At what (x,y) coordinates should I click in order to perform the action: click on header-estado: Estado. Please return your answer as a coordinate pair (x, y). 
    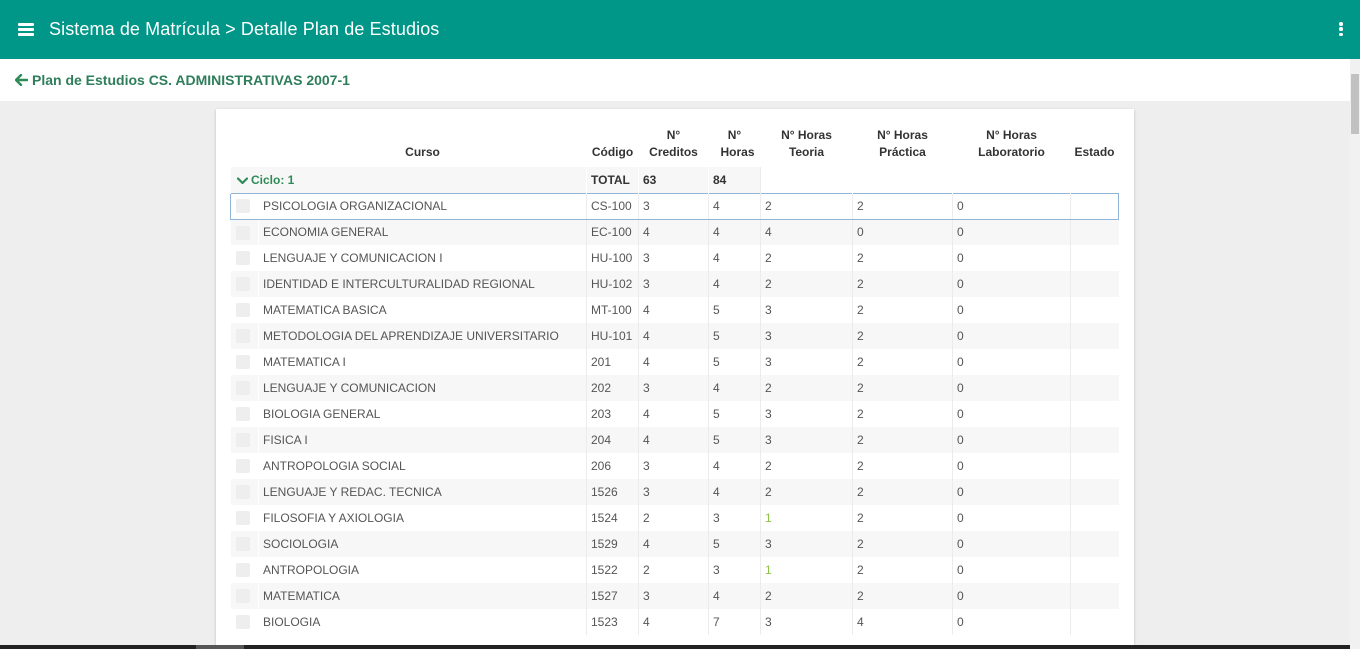
    Looking at the image, I should click on (1095, 144).